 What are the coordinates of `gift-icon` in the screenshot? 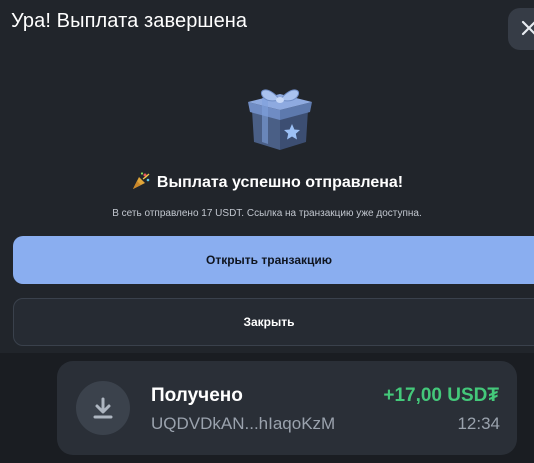 It's located at (280, 119).